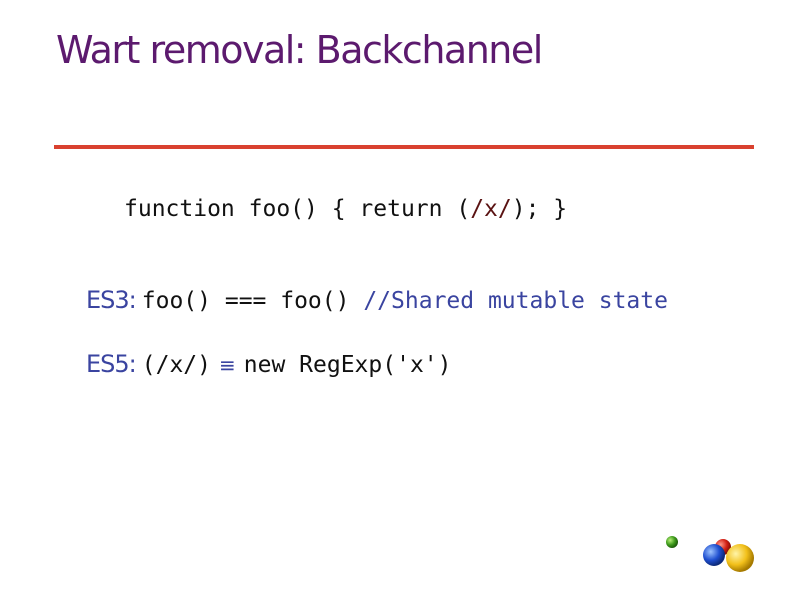 This screenshot has width=800, height=600. I want to click on title-divider, so click(404, 147).